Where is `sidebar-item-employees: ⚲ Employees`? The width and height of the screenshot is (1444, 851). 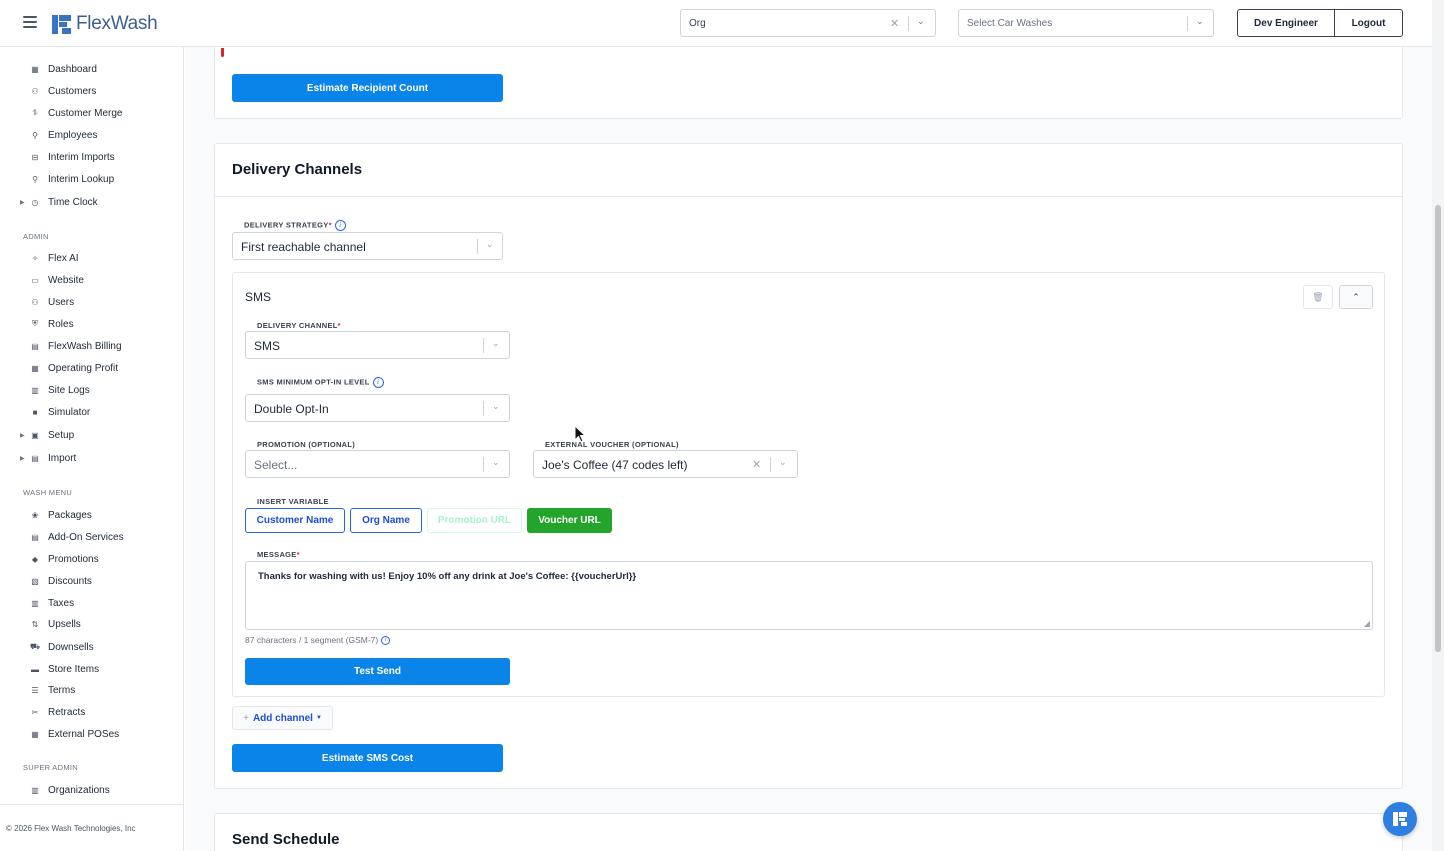
sidebar-item-employees: ⚲ Employees is located at coordinates (91, 135).